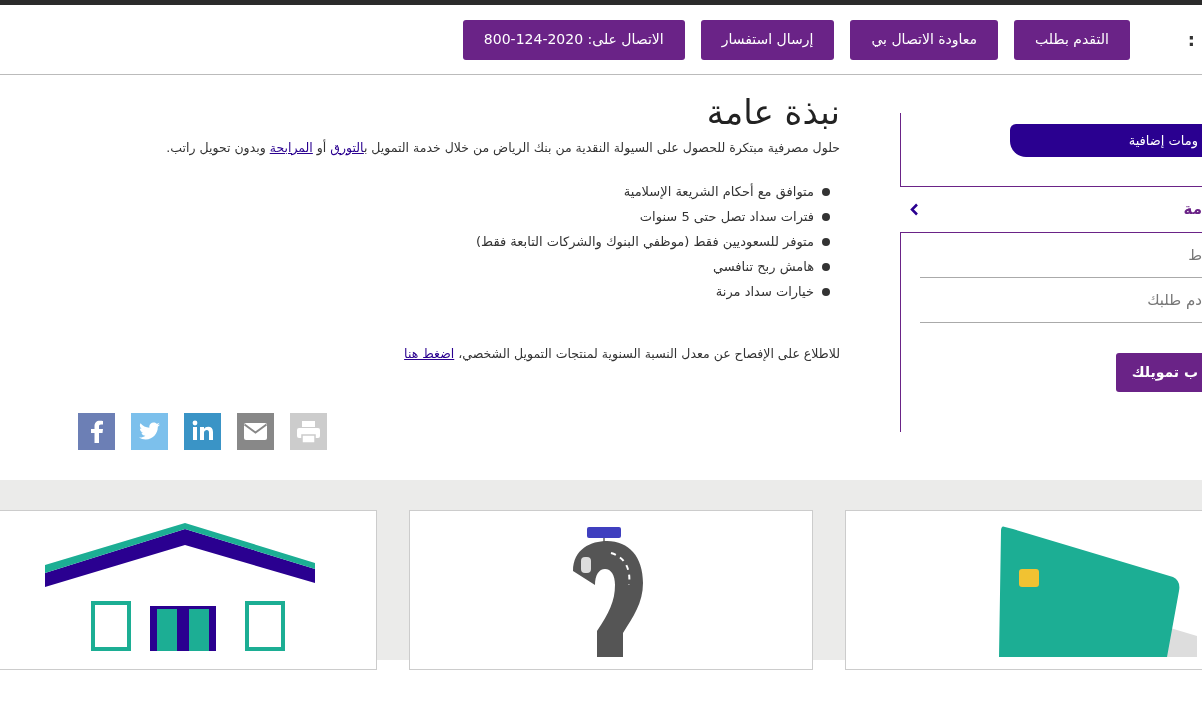 Image resolution: width=1202 pixels, height=702 pixels. Describe the element at coordinates (1158, 372) in the screenshot. I see `calculate-button: ب تمويلك` at that location.